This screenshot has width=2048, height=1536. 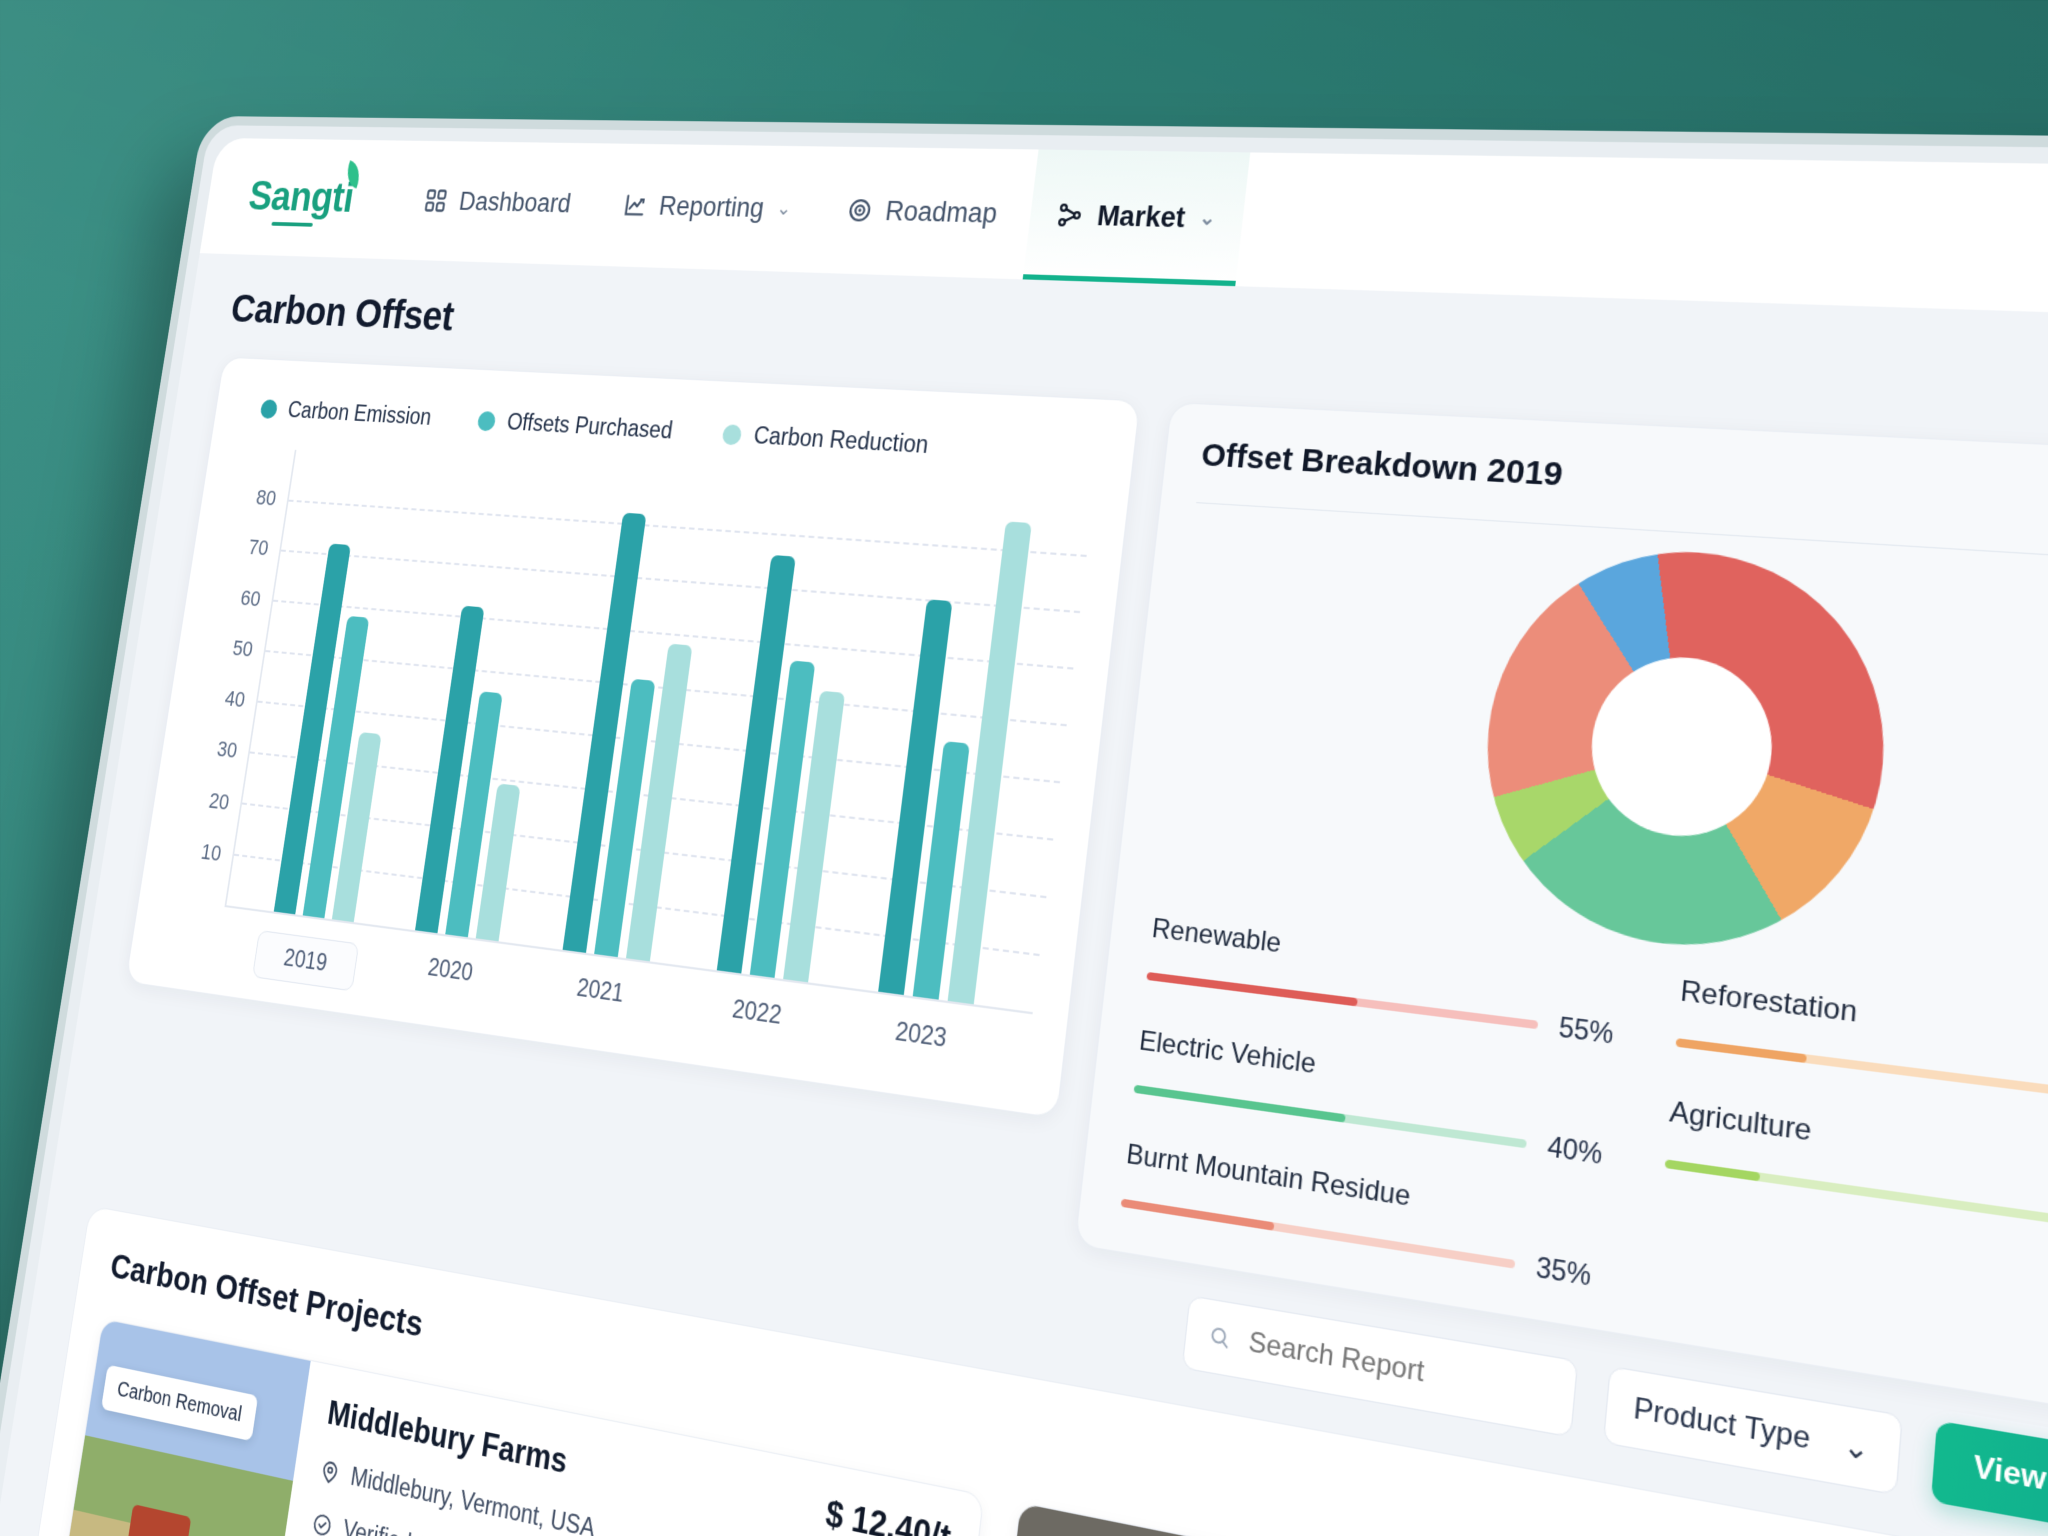 What do you see at coordinates (1219, 1337) in the screenshot?
I see `search-icon` at bounding box center [1219, 1337].